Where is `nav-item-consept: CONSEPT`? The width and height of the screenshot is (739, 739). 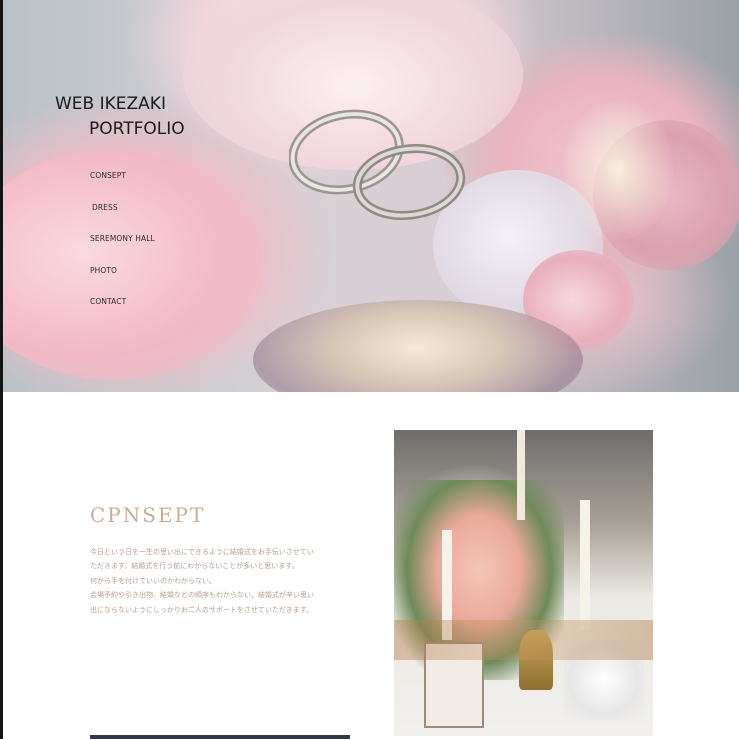 nav-item-consept: CONSEPT is located at coordinates (122, 187).